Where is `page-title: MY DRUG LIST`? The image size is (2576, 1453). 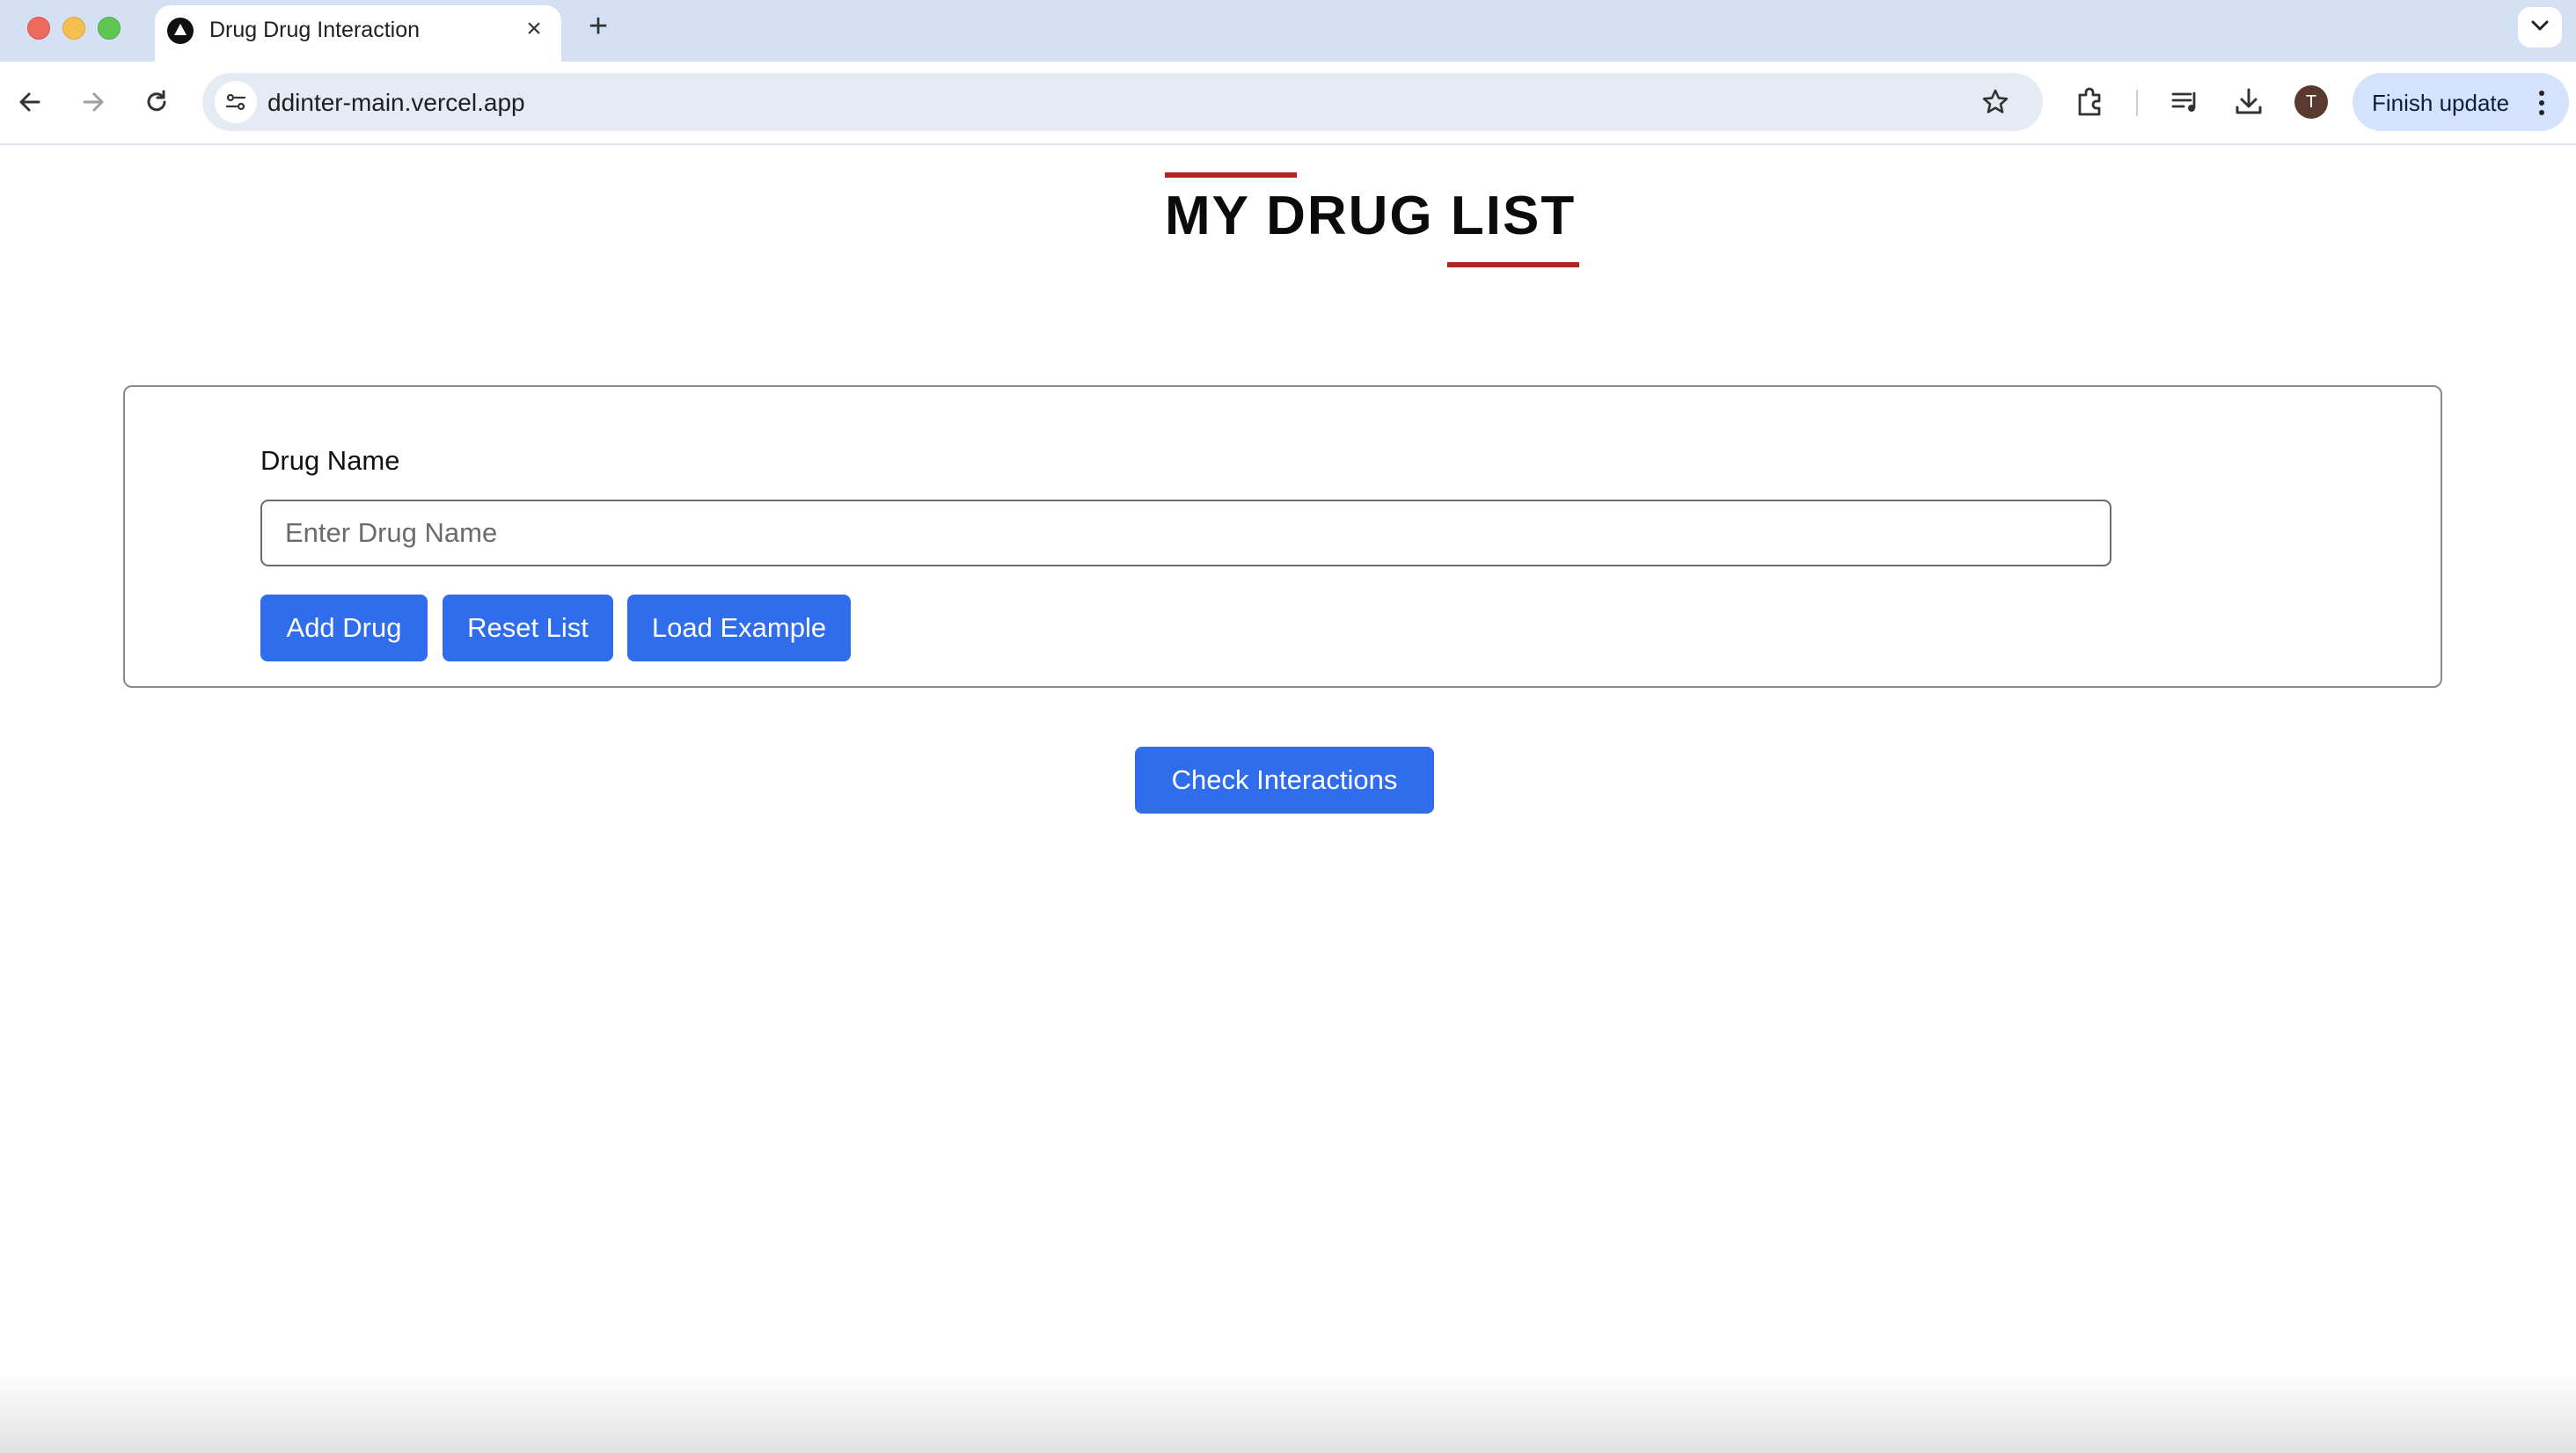 page-title: MY DRUG LIST is located at coordinates (1371, 216).